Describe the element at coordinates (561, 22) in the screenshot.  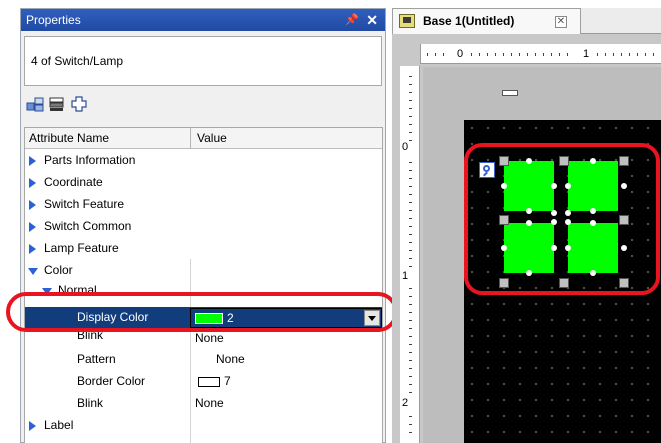
I see `tab-close-icon: ✕` at that location.